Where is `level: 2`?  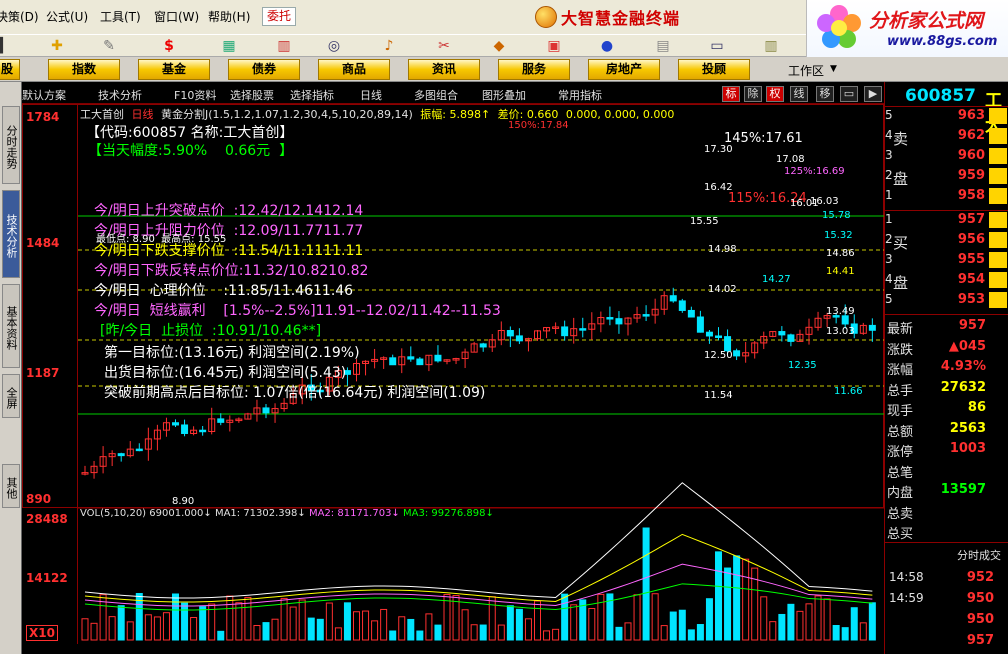 level: 2 is located at coordinates (889, 175).